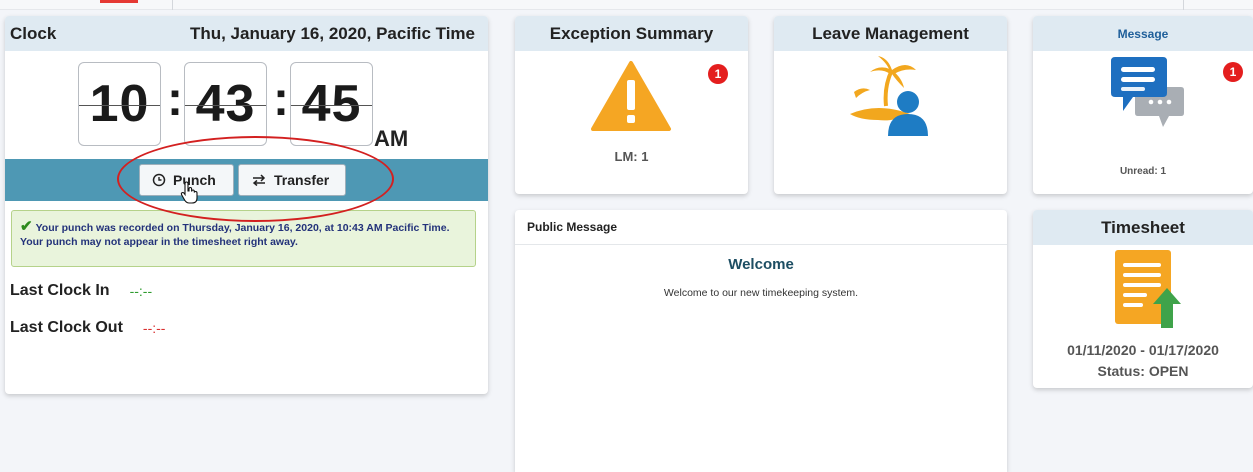  I want to click on clock-display: 10 : 43 : 45 AM, so click(250, 112).